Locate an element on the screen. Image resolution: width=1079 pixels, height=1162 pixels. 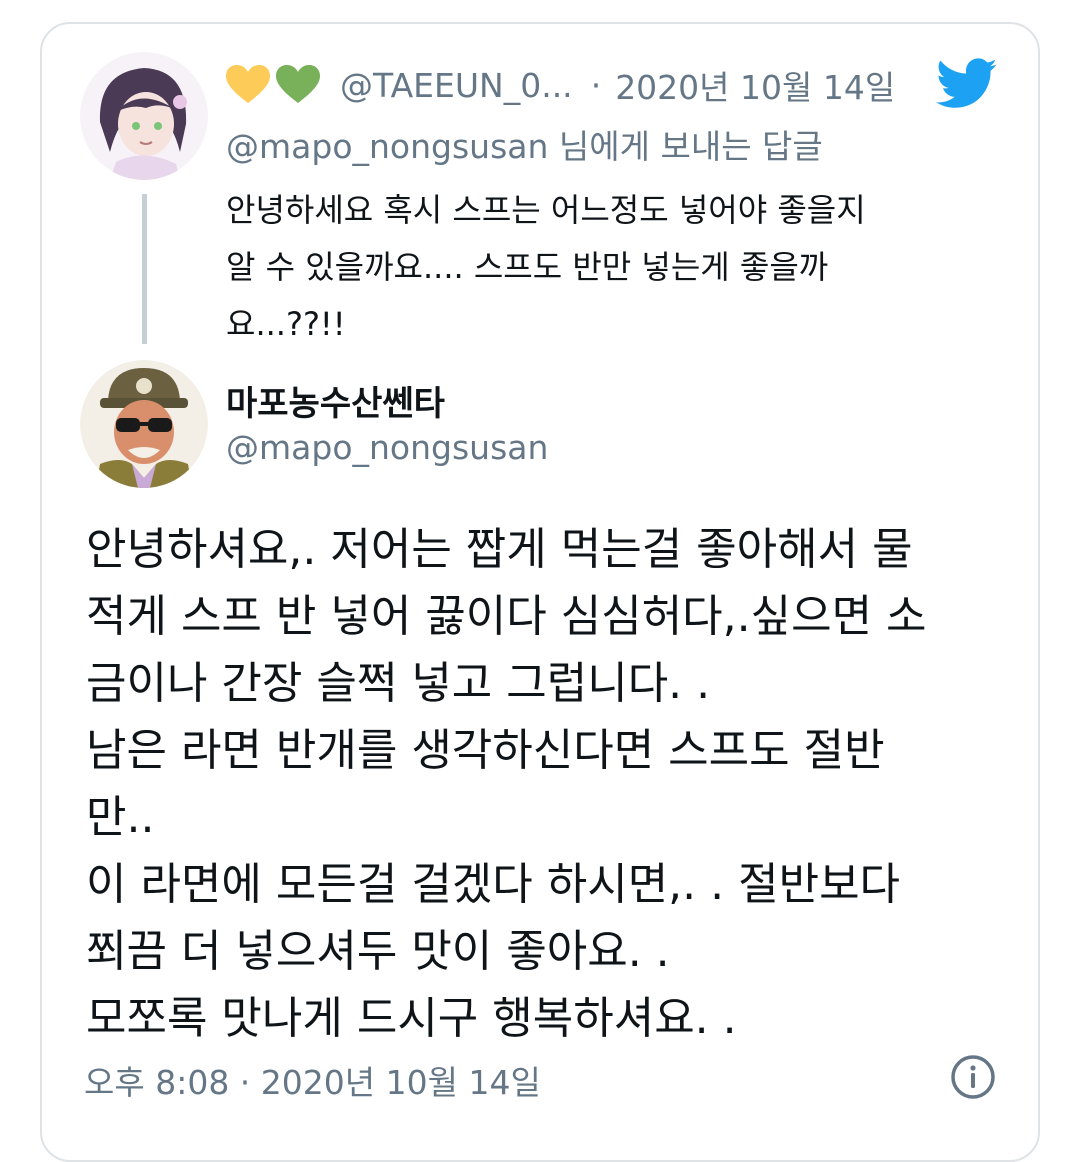
green-heart-icon is located at coordinates (298, 85).